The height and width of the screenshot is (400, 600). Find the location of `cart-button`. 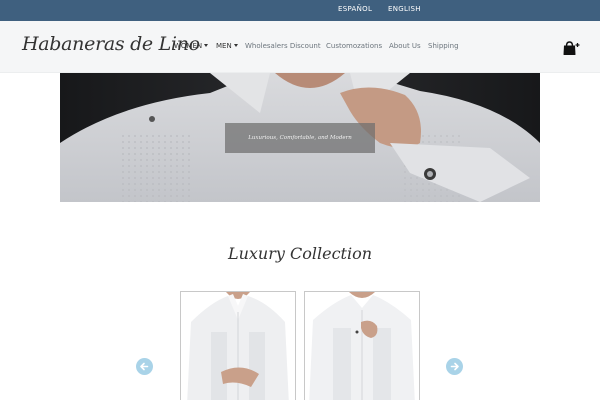

cart-button is located at coordinates (571, 48).